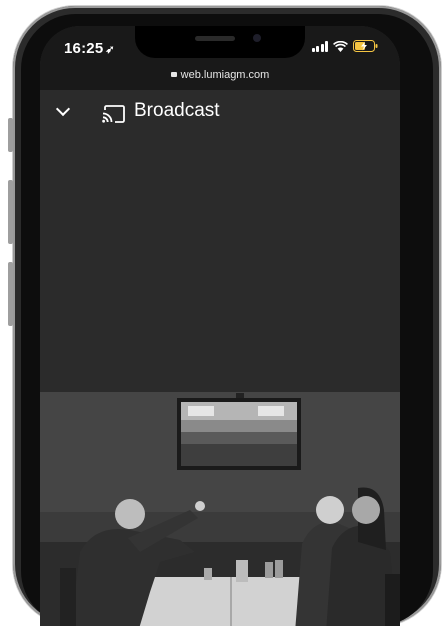  What do you see at coordinates (63, 109) in the screenshot?
I see `chevron-down-icon` at bounding box center [63, 109].